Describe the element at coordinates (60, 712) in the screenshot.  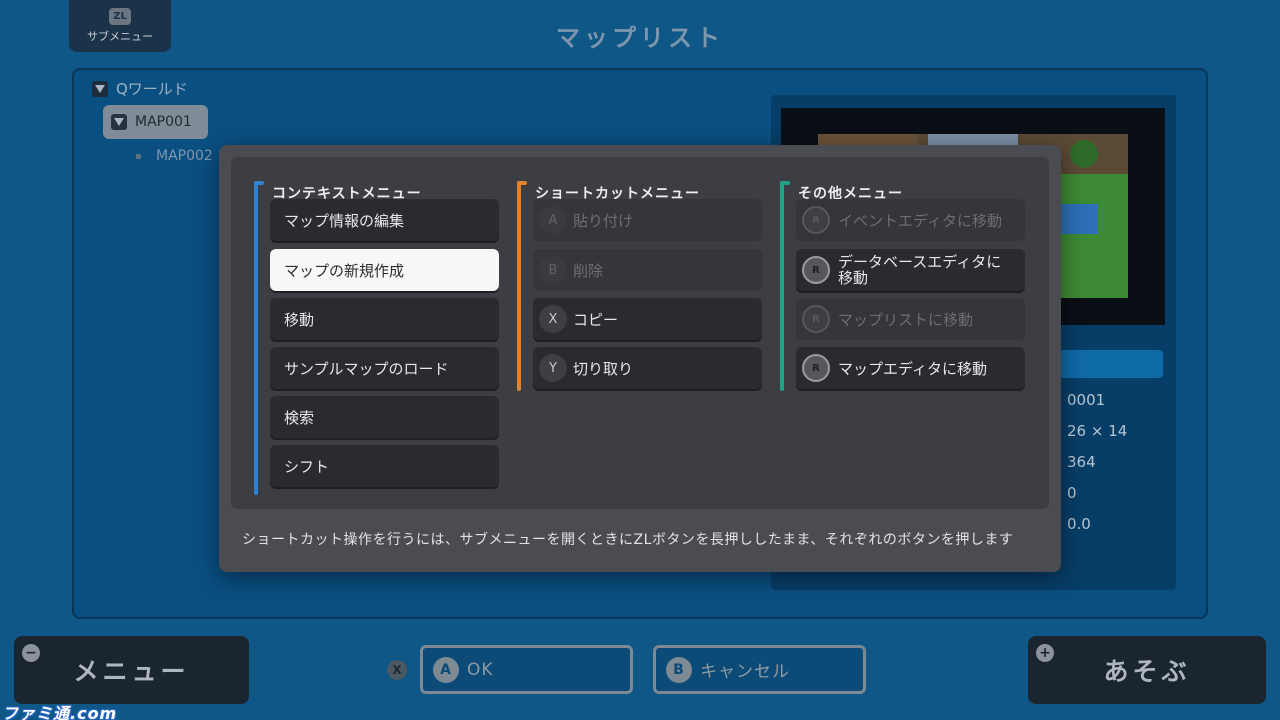
I see `watermark-logo: ファミ通.com` at that location.